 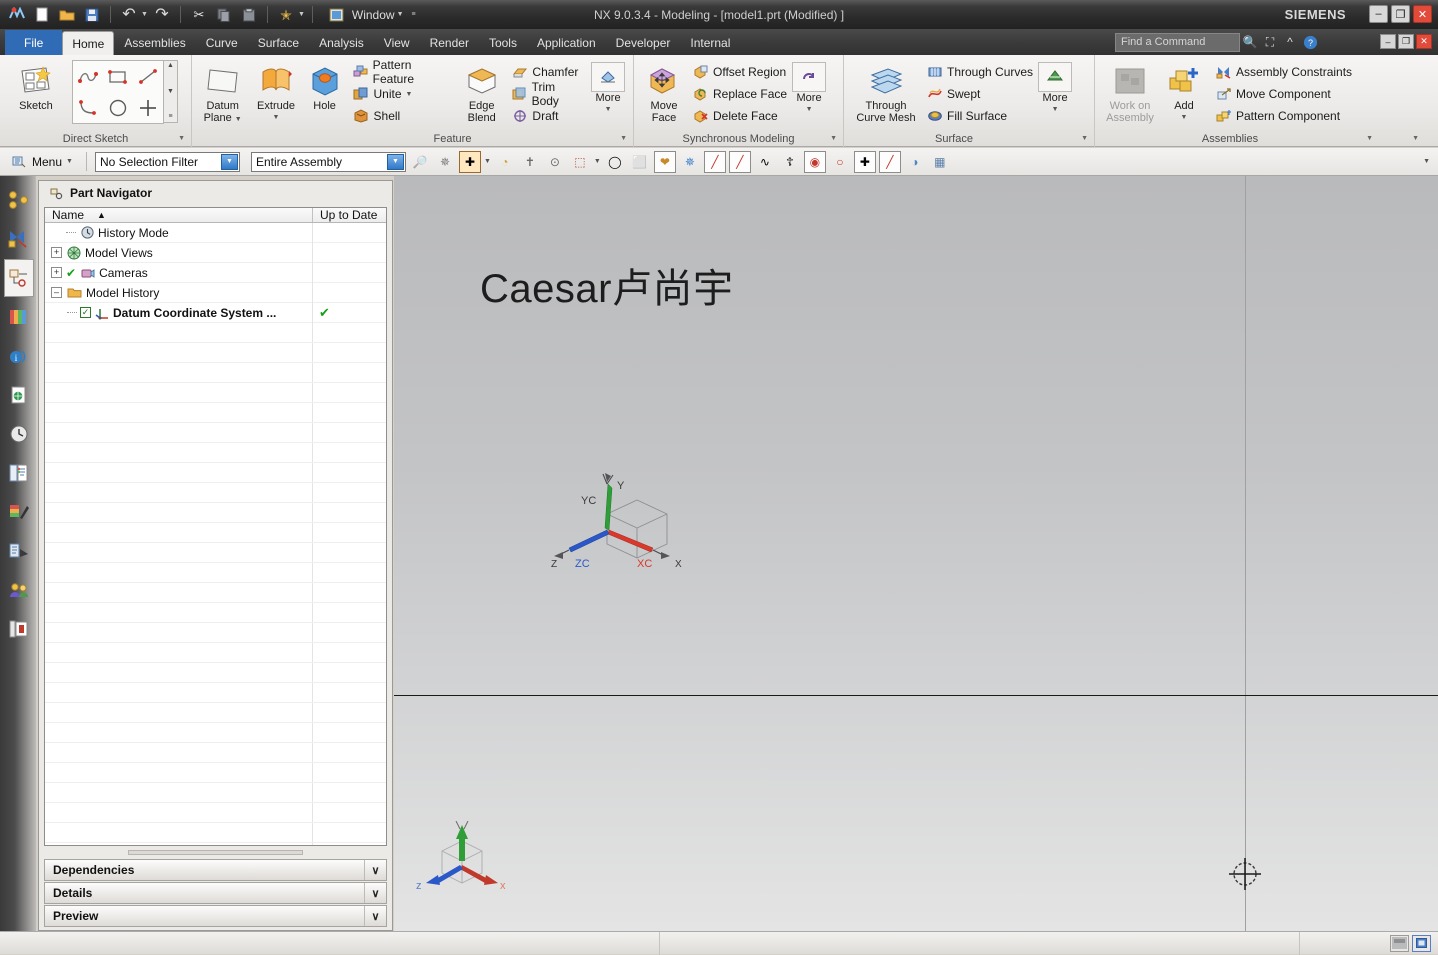 I want to click on tab-render: Render, so click(x=449, y=43).